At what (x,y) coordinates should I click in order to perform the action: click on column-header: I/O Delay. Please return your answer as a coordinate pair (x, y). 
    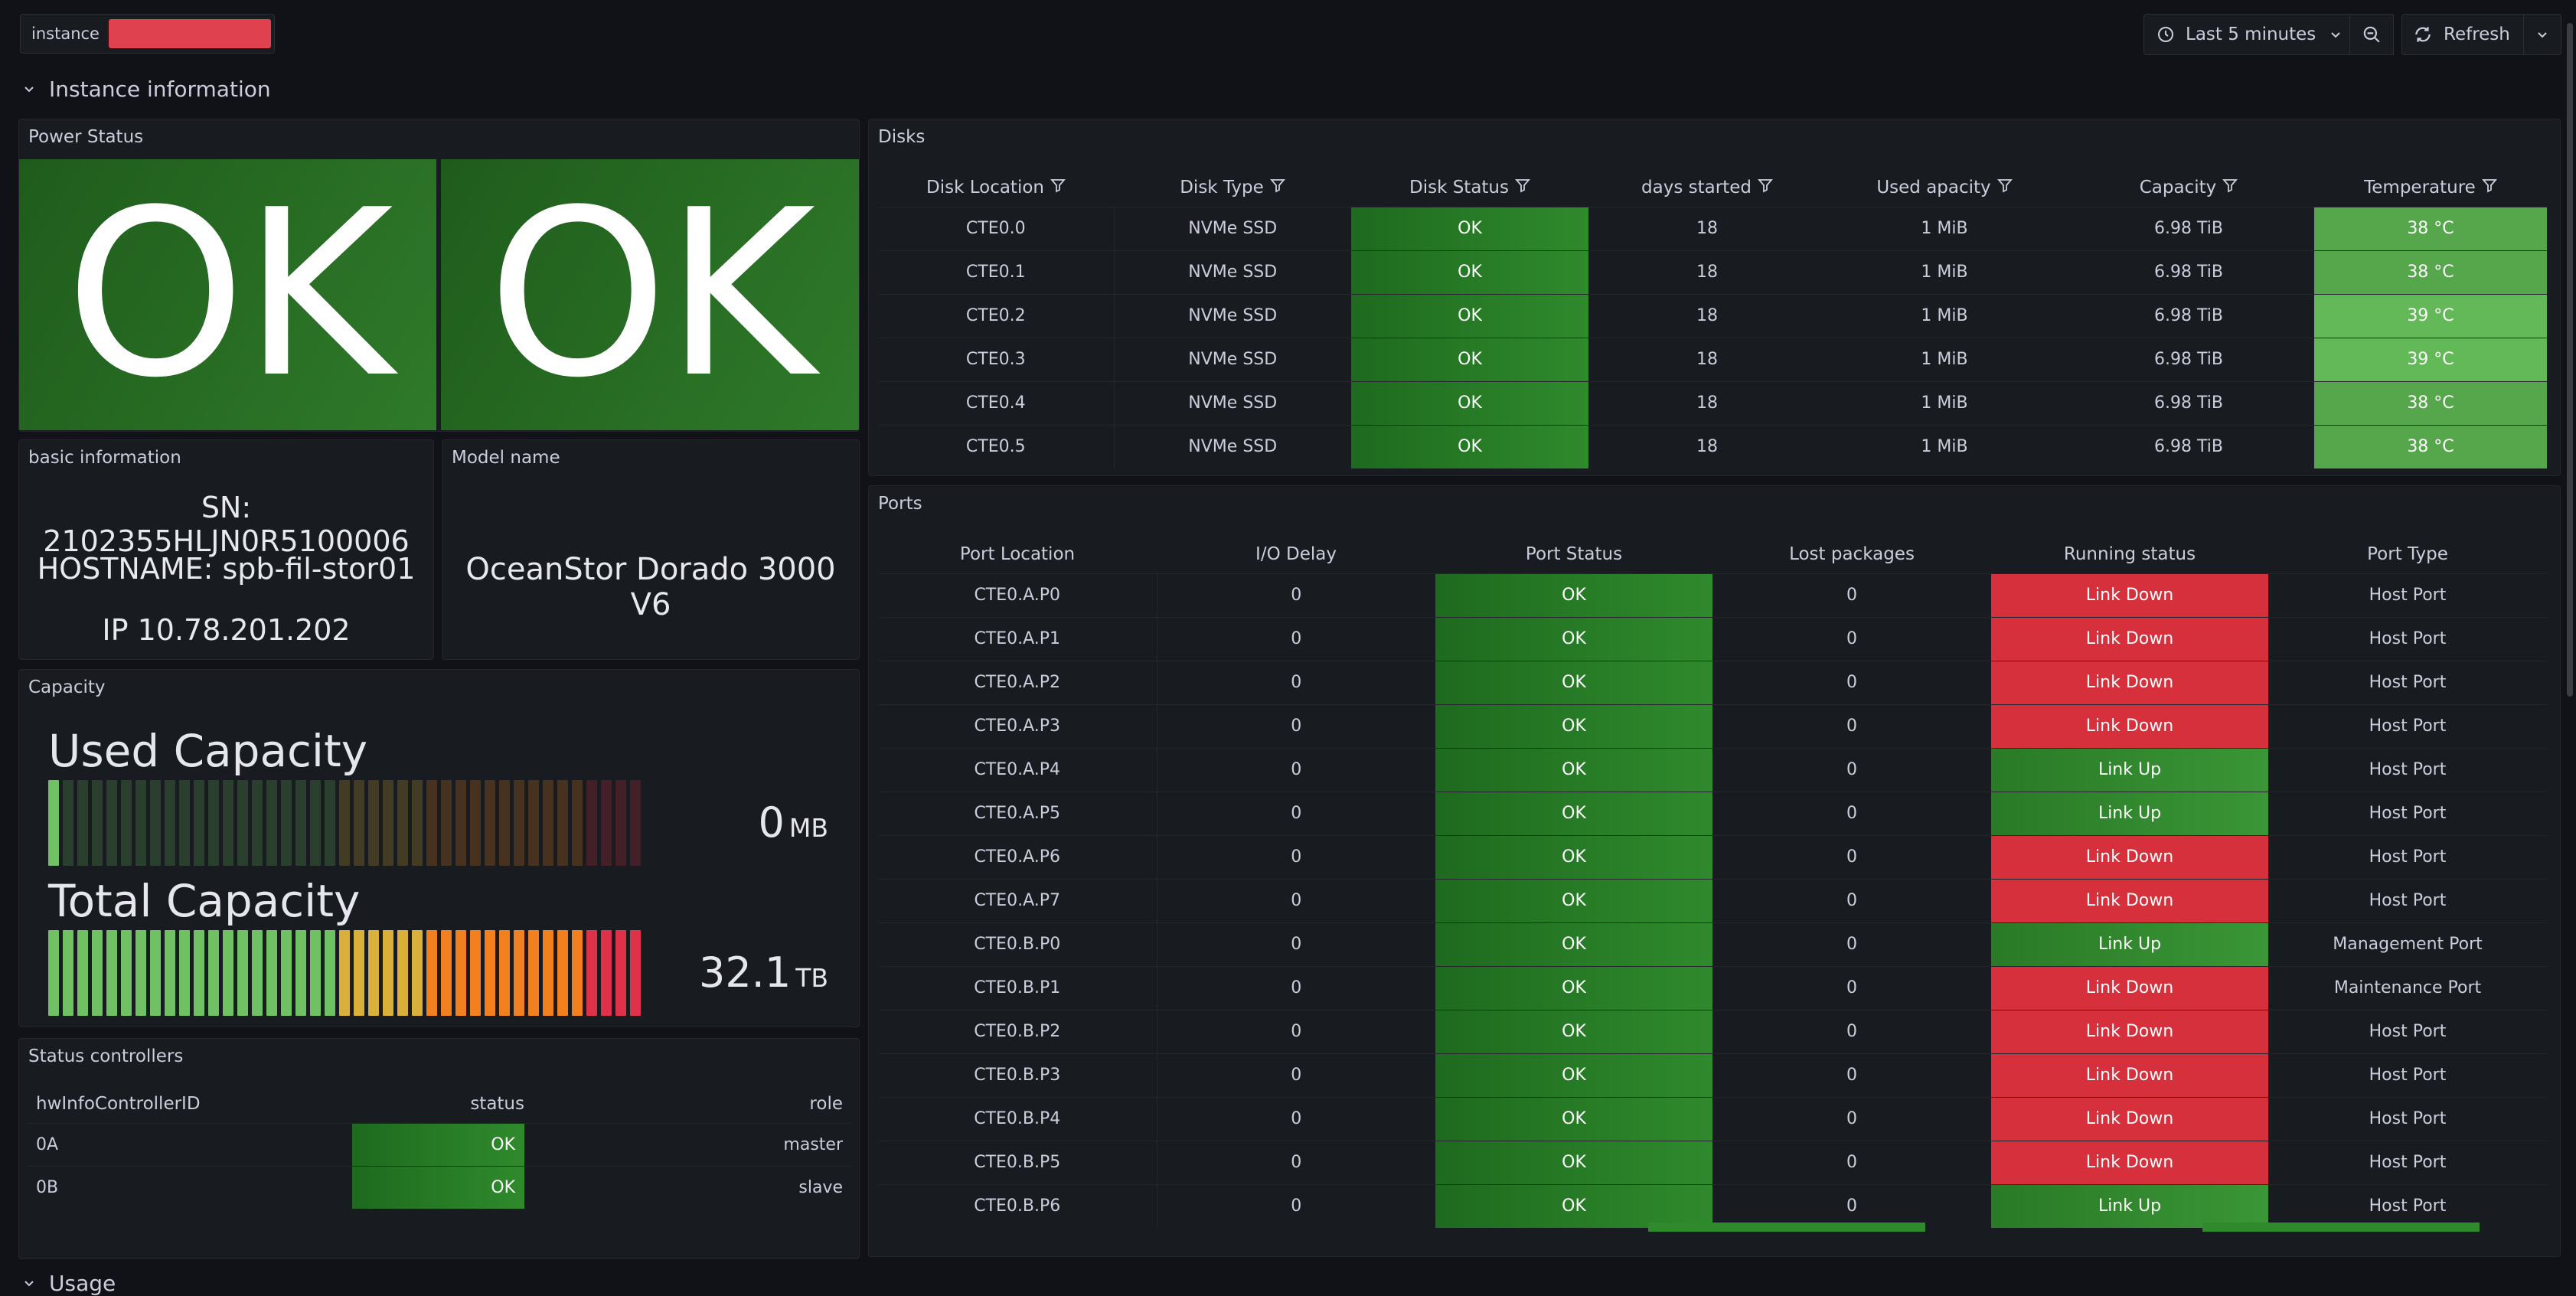
    Looking at the image, I should click on (1296, 554).